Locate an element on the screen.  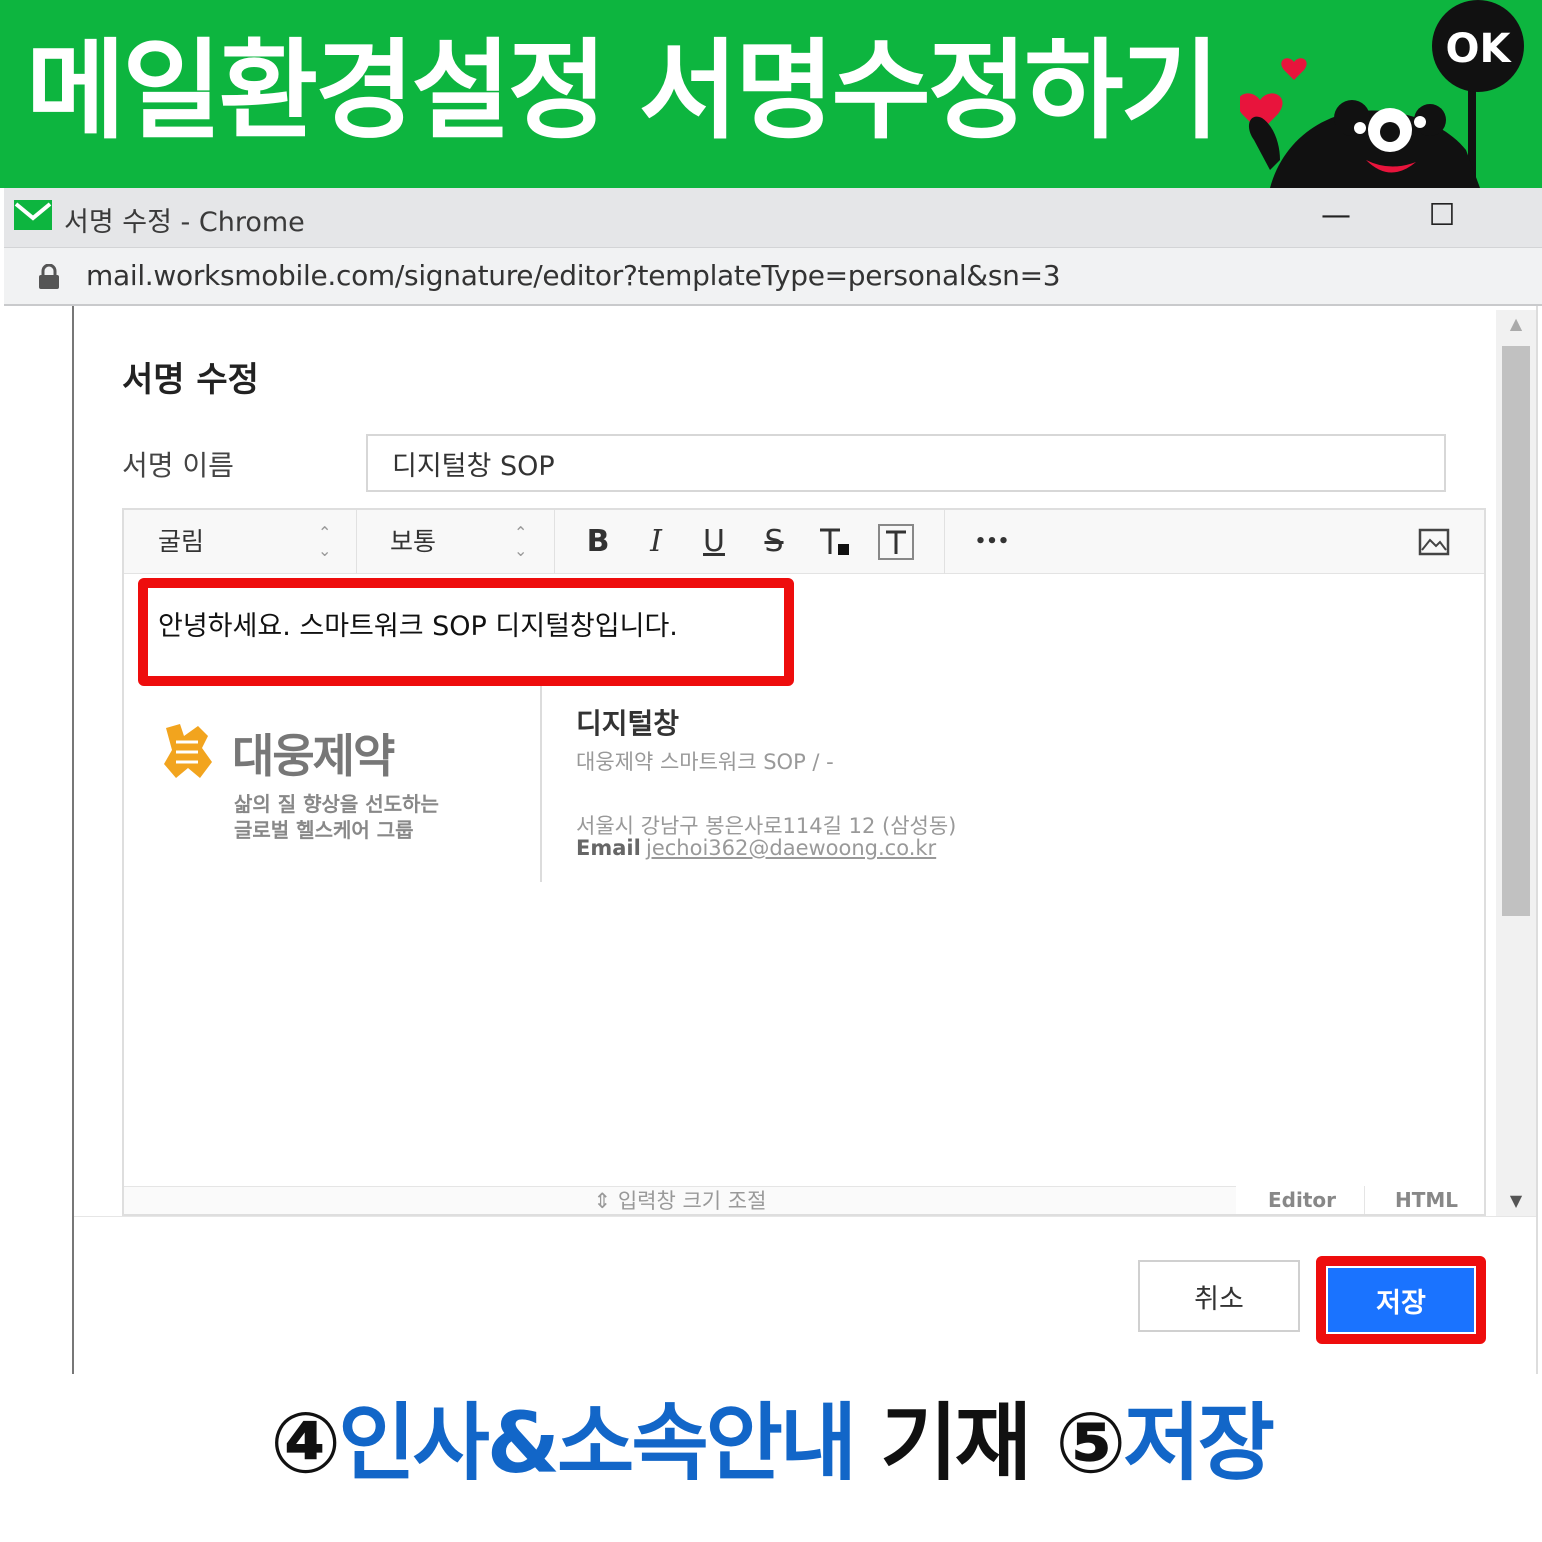
banner: 메일환경설정 서명수정하기 OK is located at coordinates (771, 94).